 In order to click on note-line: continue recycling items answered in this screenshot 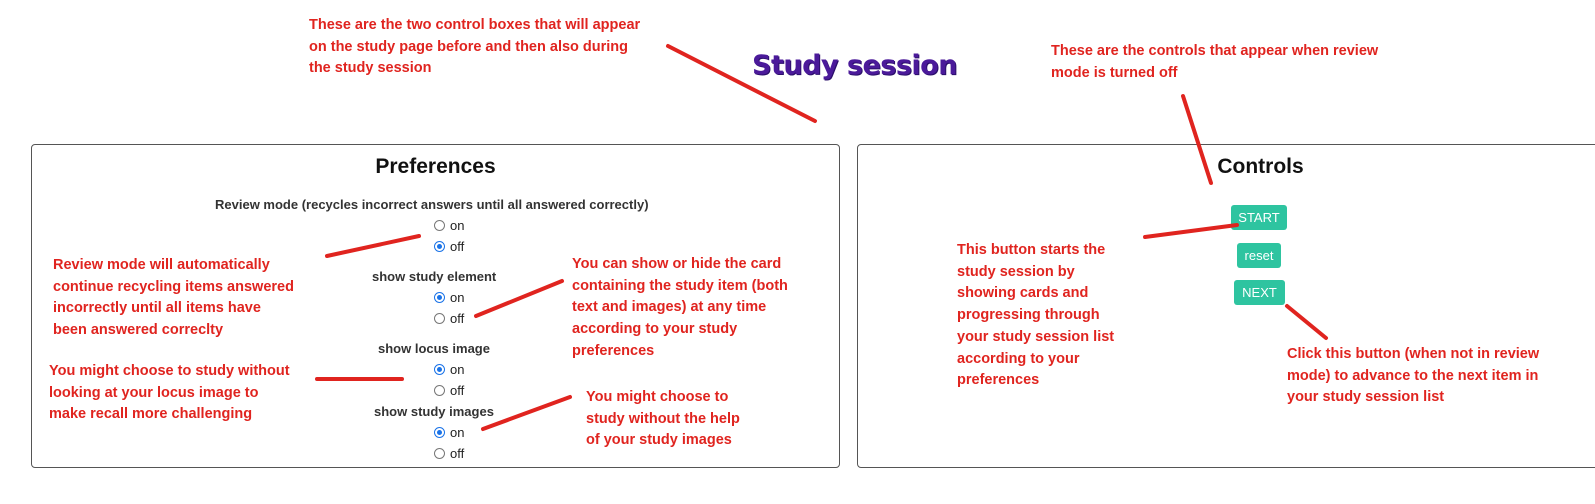, I will do `click(173, 286)`.